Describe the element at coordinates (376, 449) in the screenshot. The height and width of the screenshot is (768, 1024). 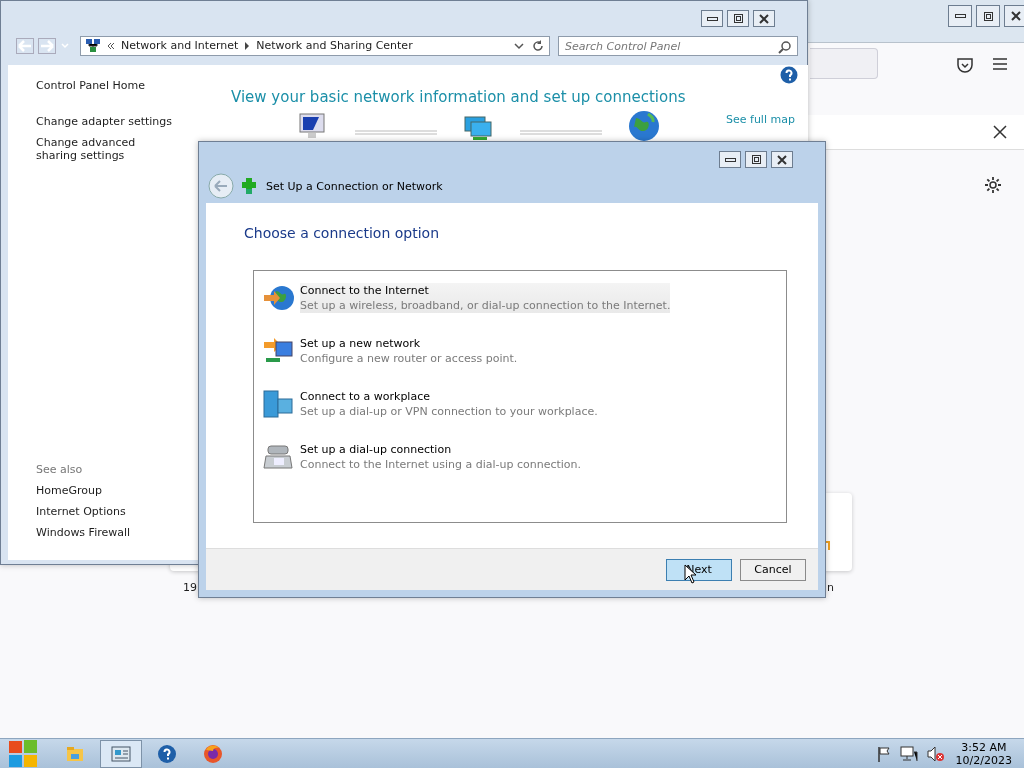
I see `option-title: Set up a dial-up connection` at that location.